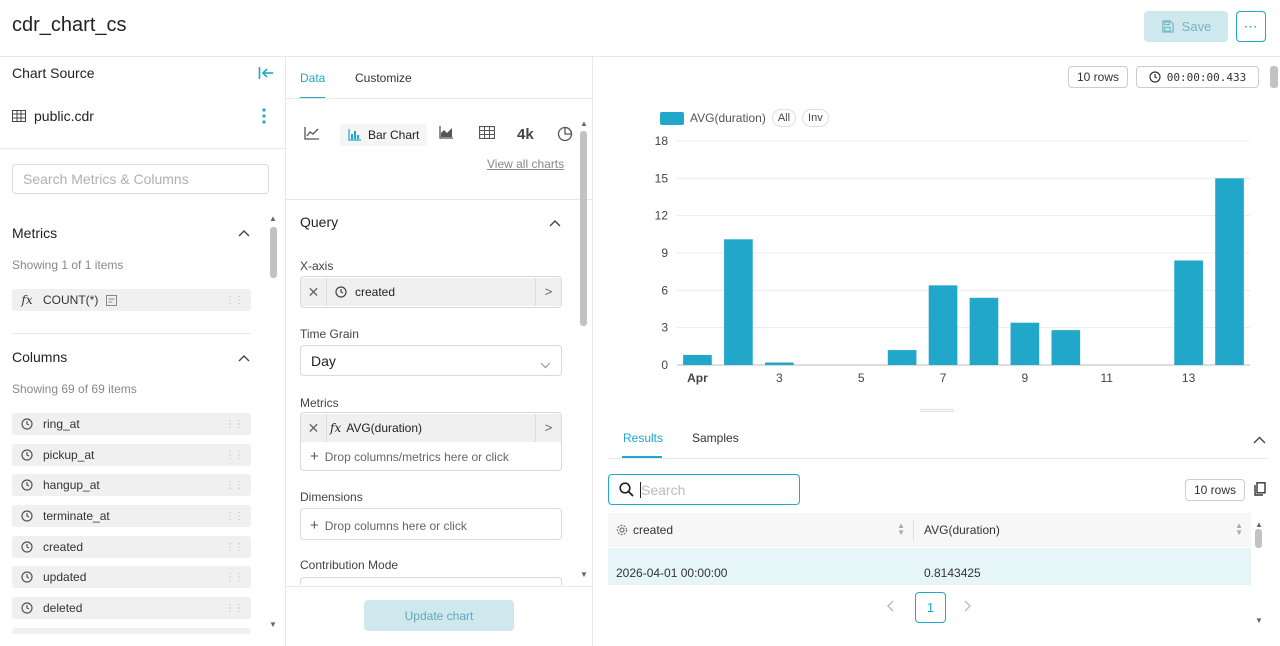 This screenshot has height=646, width=1280. What do you see at coordinates (943, 378) in the screenshot?
I see `x-tick-label: 7` at bounding box center [943, 378].